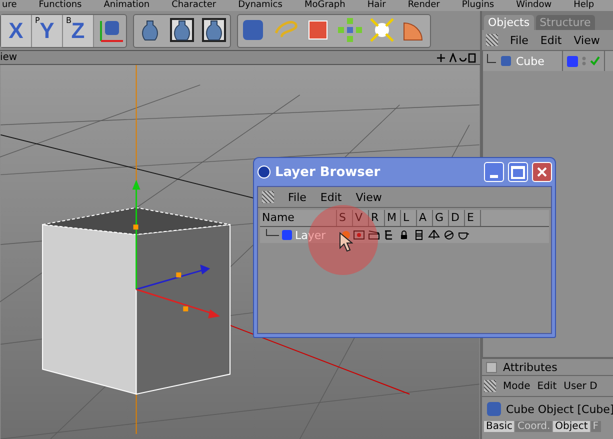  Describe the element at coordinates (16, 31) in the screenshot. I see `axis-lock-button: X` at that location.